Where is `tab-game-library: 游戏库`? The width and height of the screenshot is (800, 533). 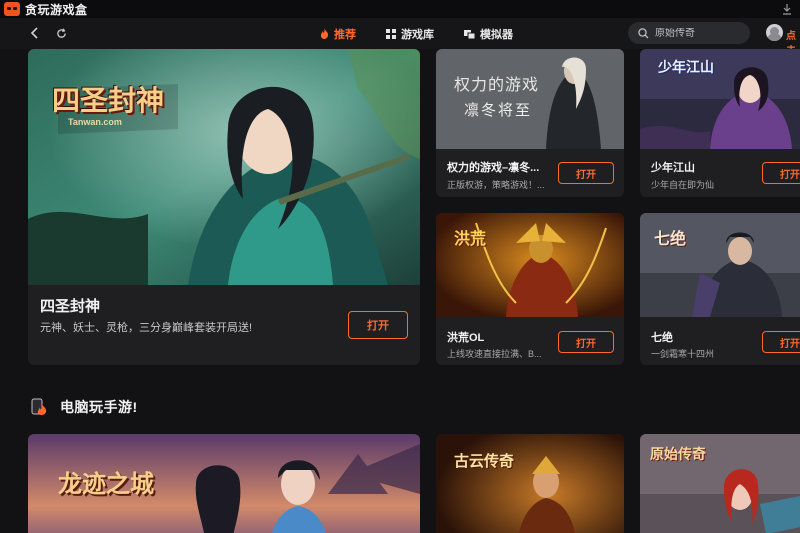 tab-game-library: 游戏库 is located at coordinates (410, 34).